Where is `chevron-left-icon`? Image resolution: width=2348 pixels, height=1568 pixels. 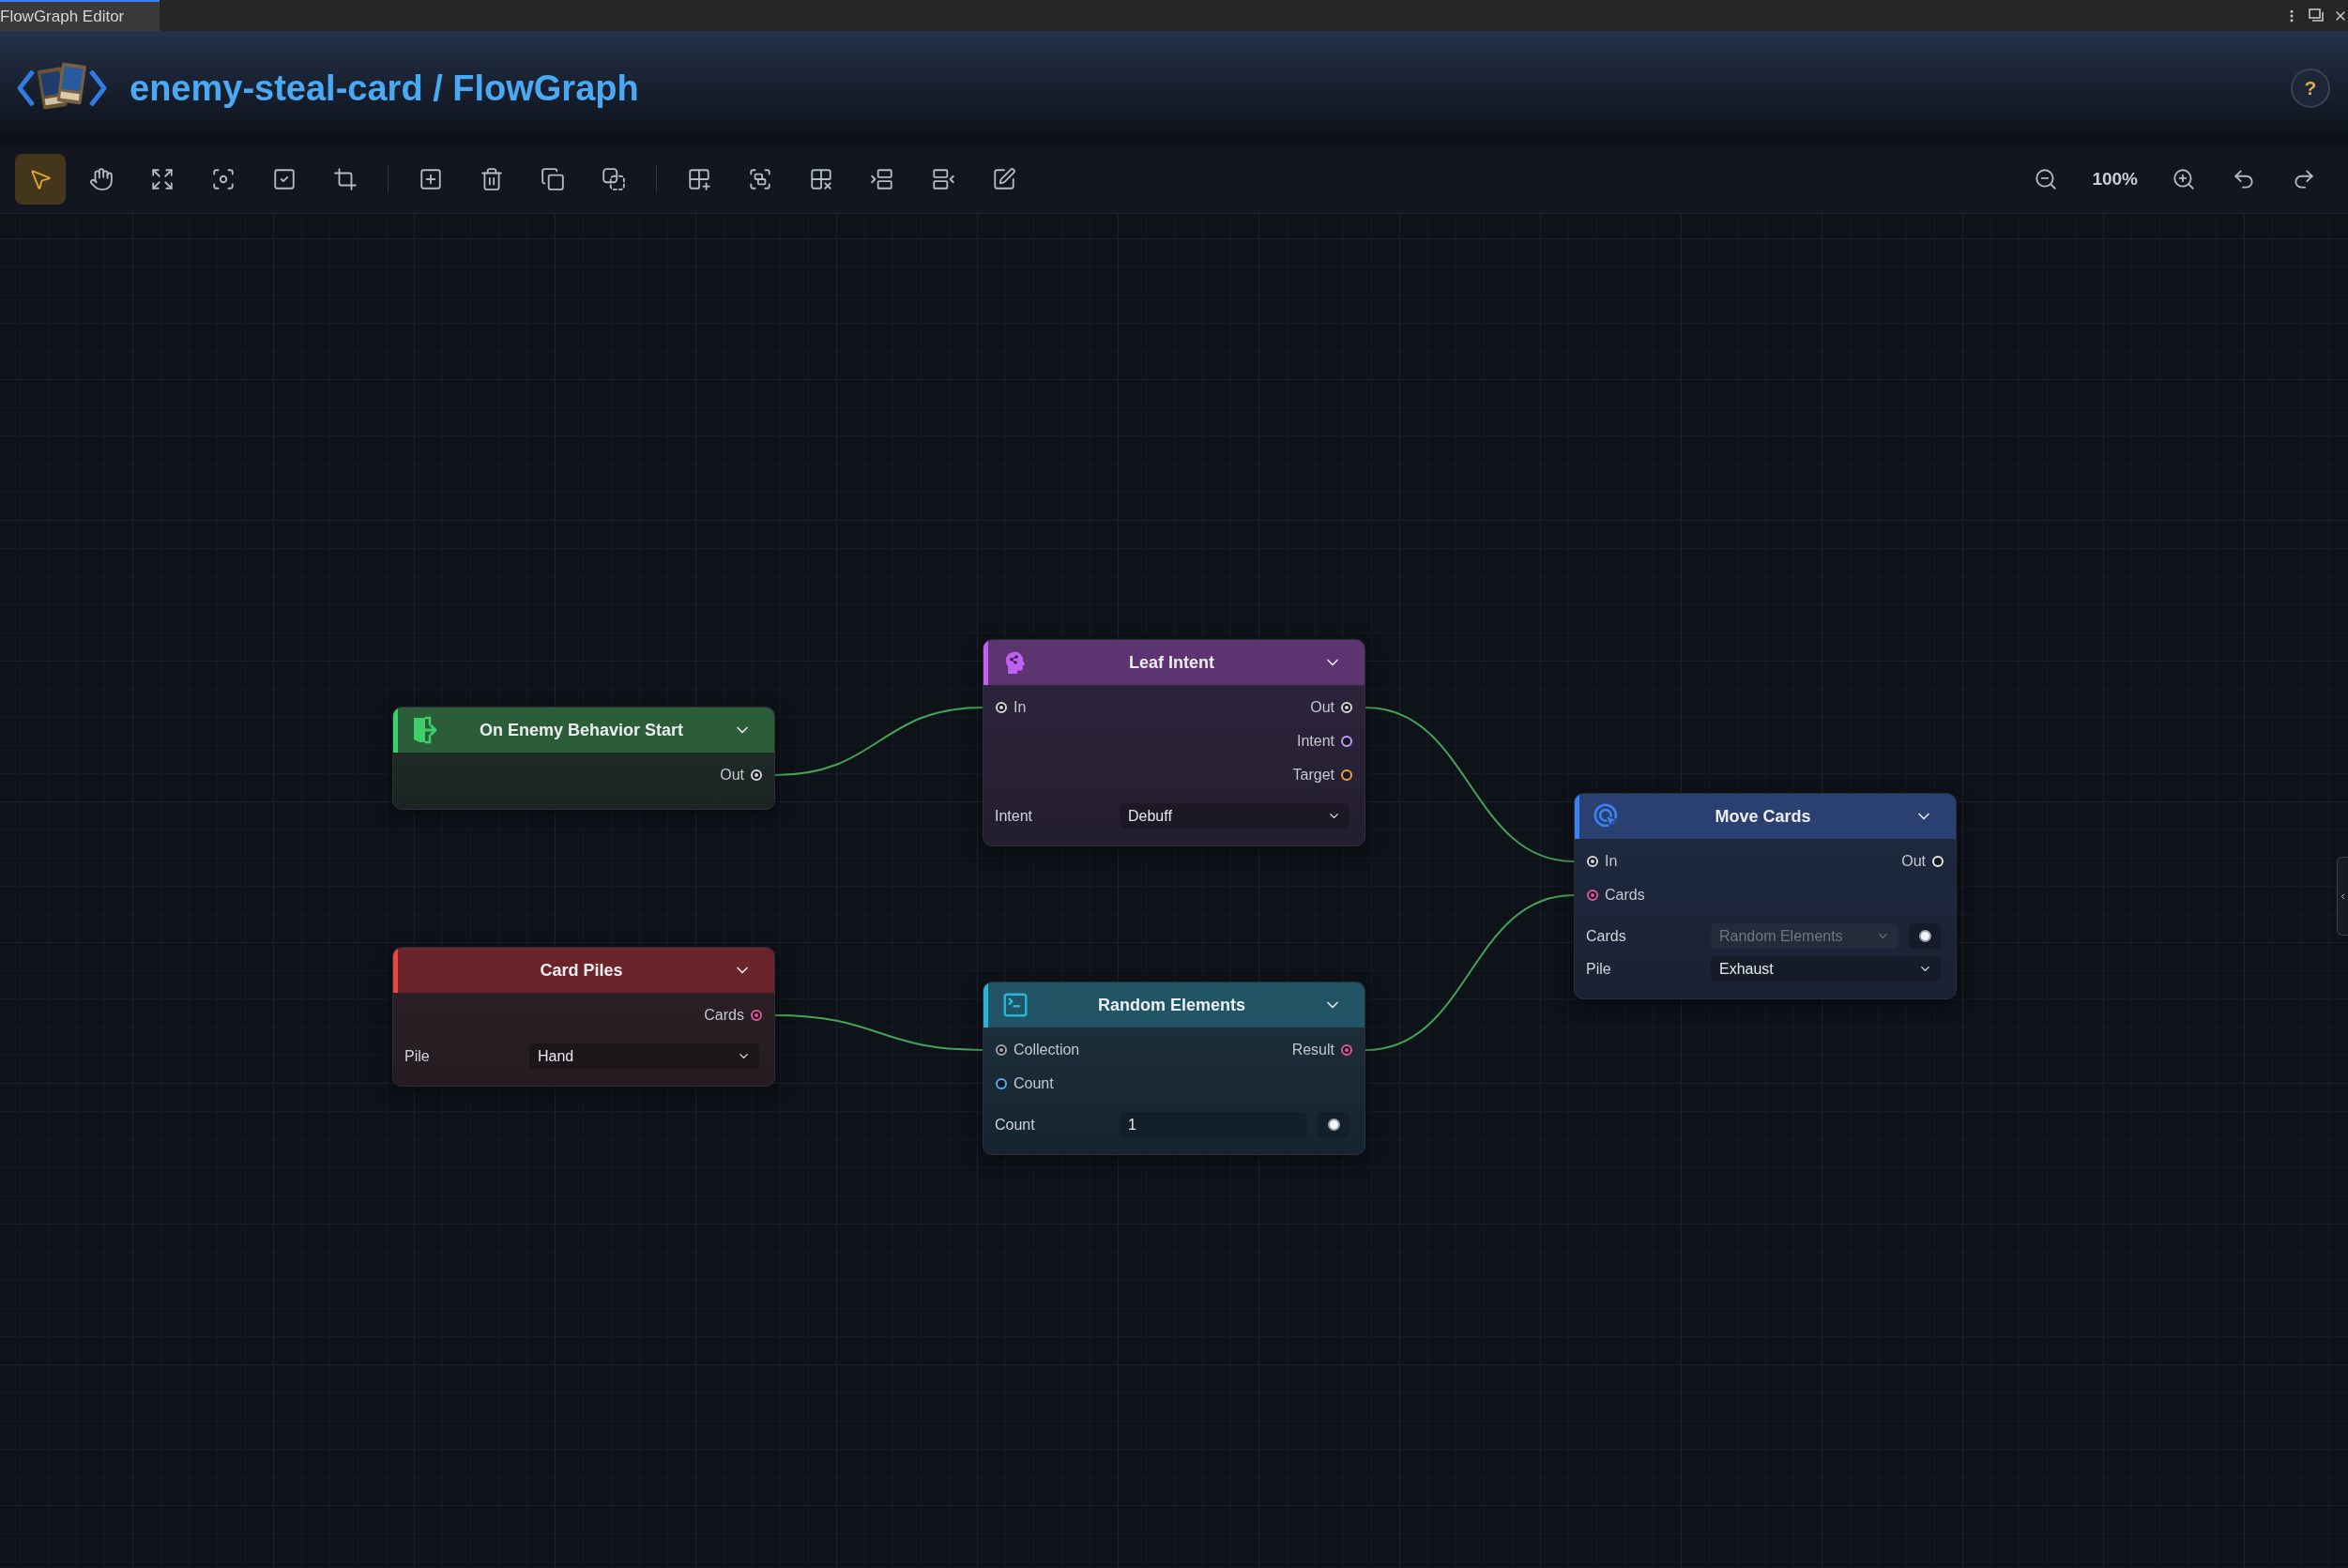
chevron-left-icon is located at coordinates (2343, 896).